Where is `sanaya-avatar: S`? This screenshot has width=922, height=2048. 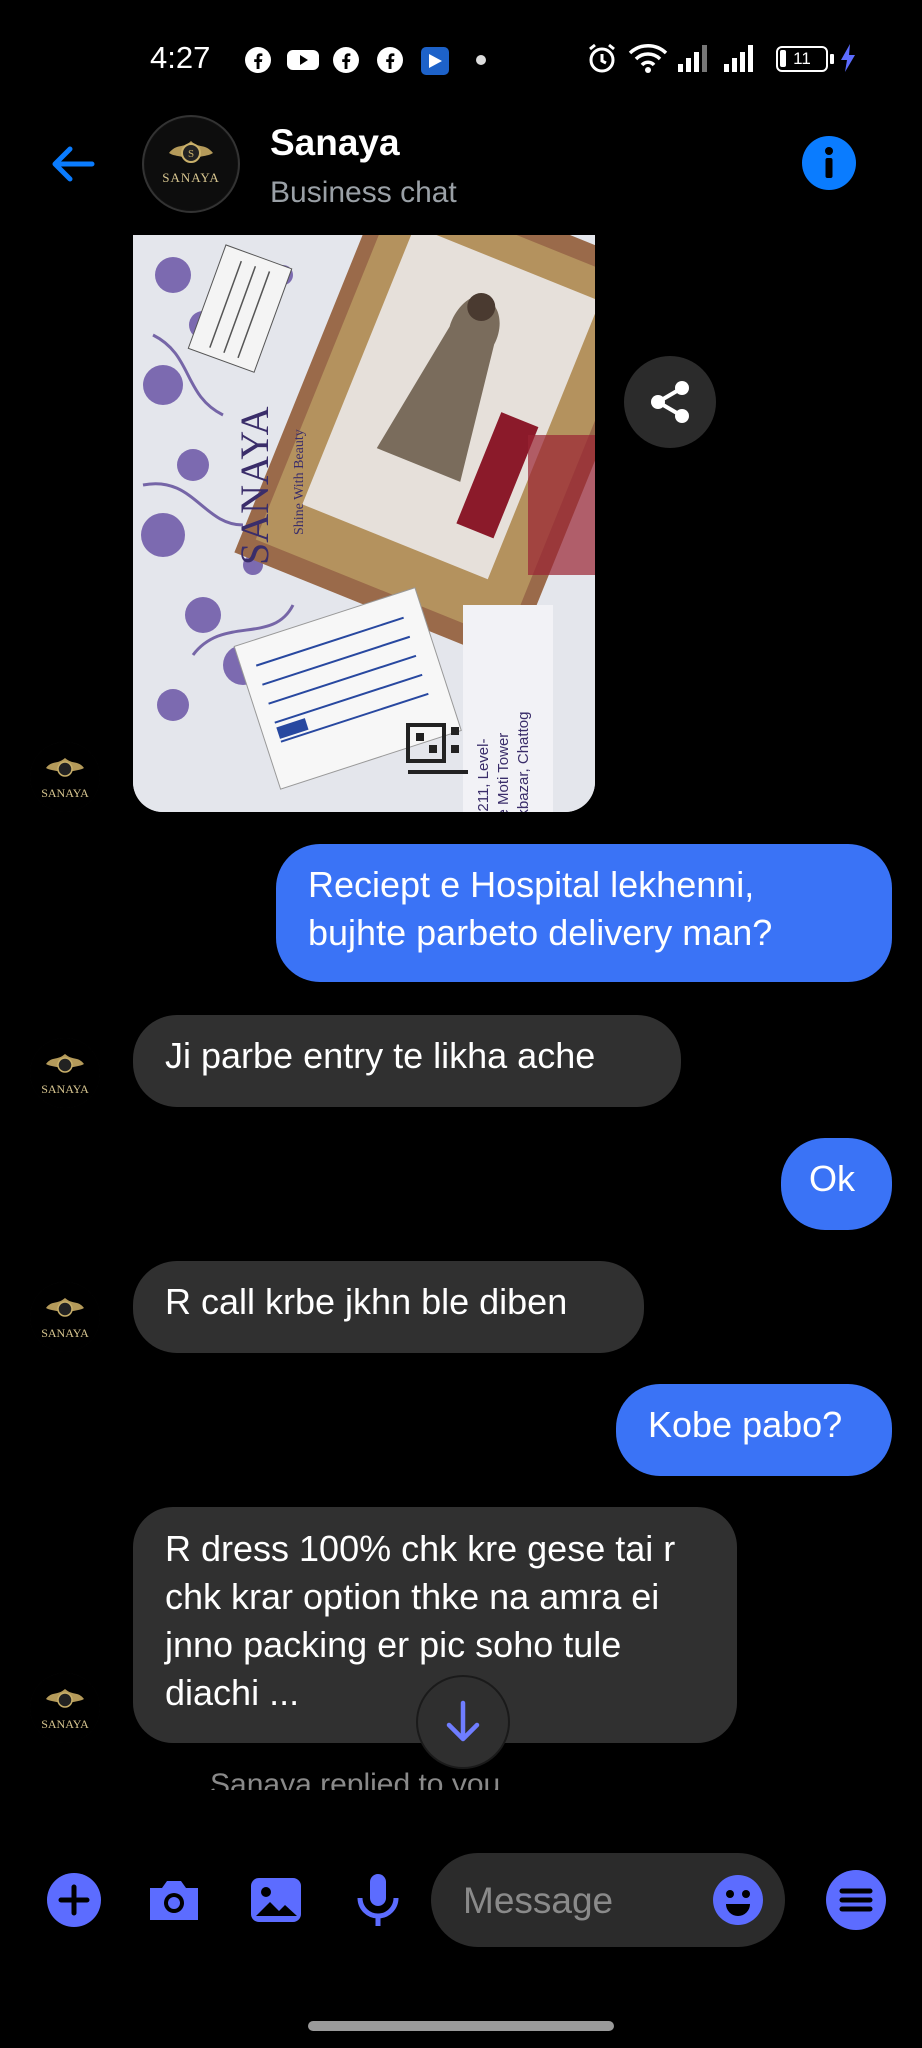 sanaya-avatar: S is located at coordinates (191, 164).